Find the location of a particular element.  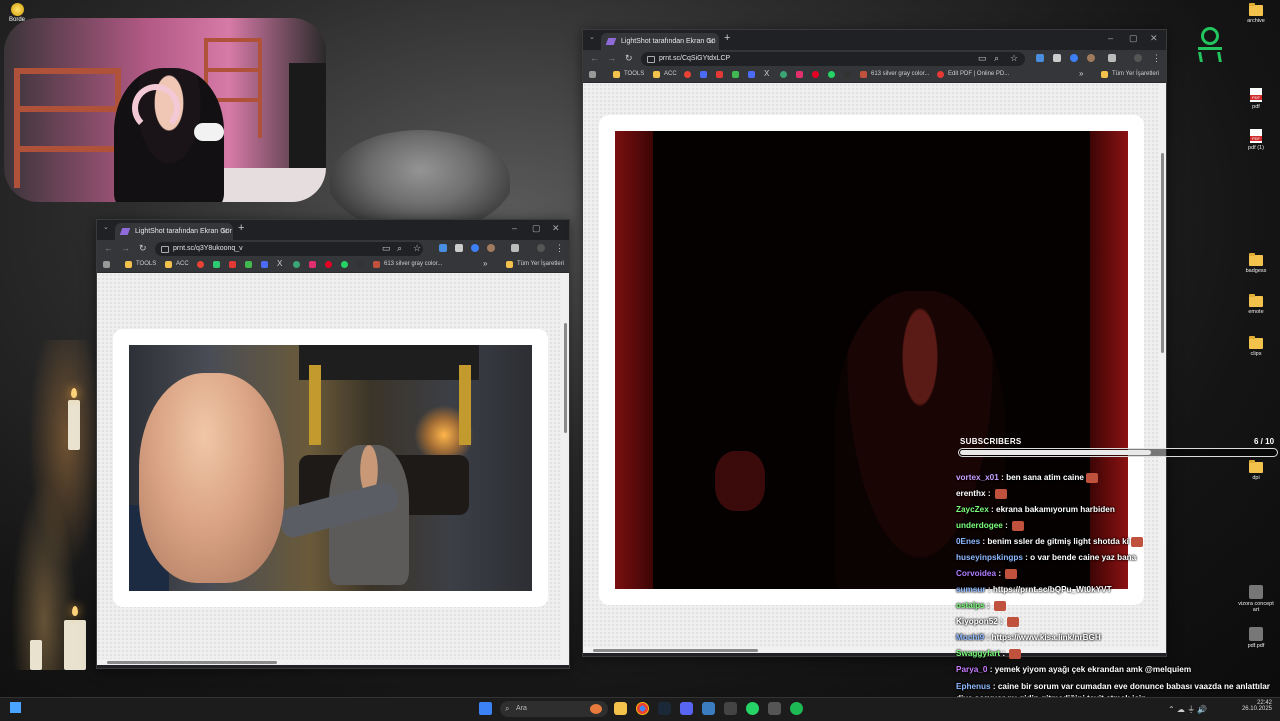

screenshot-image is located at coordinates (330, 468).